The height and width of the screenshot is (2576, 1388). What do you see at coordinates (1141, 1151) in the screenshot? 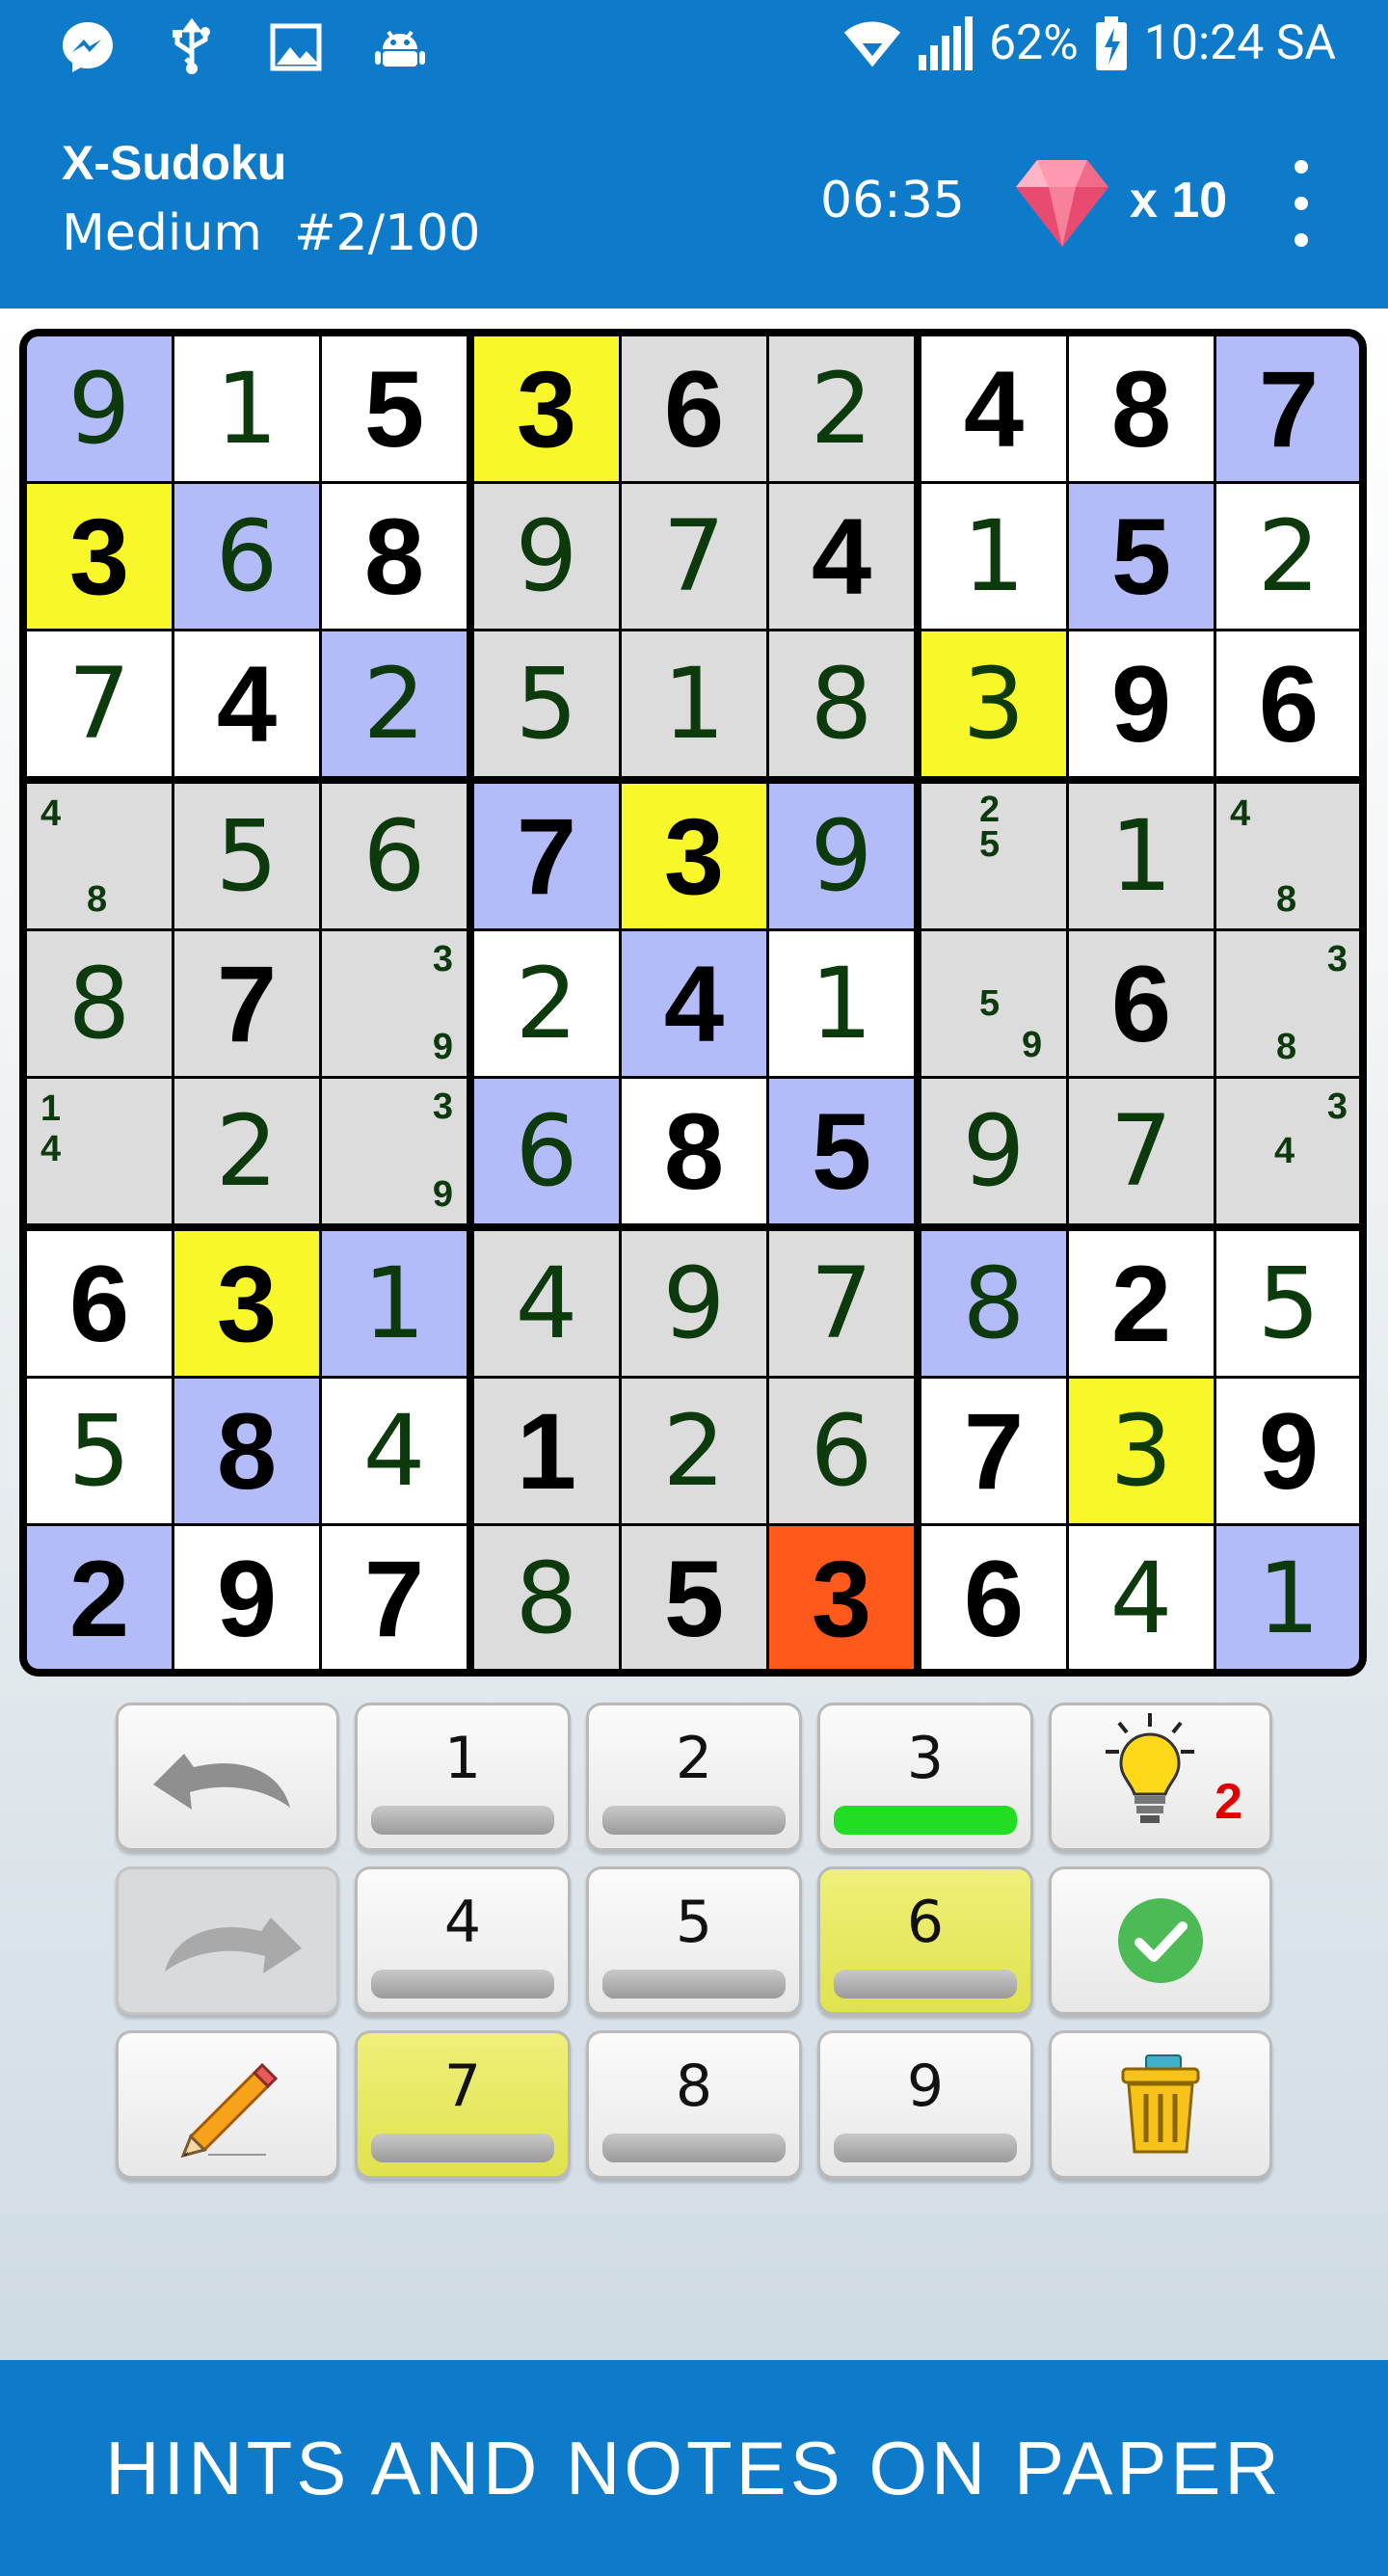
I see `cell-r6-c8: 7` at bounding box center [1141, 1151].